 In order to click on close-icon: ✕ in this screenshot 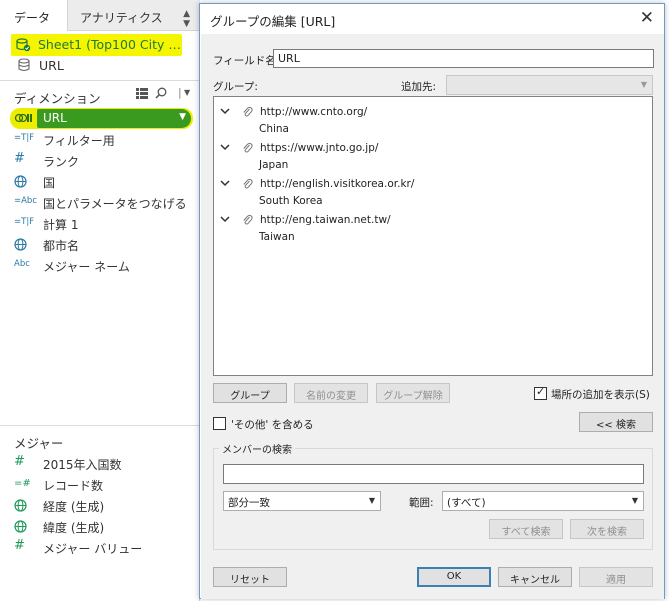, I will do `click(647, 18)`.